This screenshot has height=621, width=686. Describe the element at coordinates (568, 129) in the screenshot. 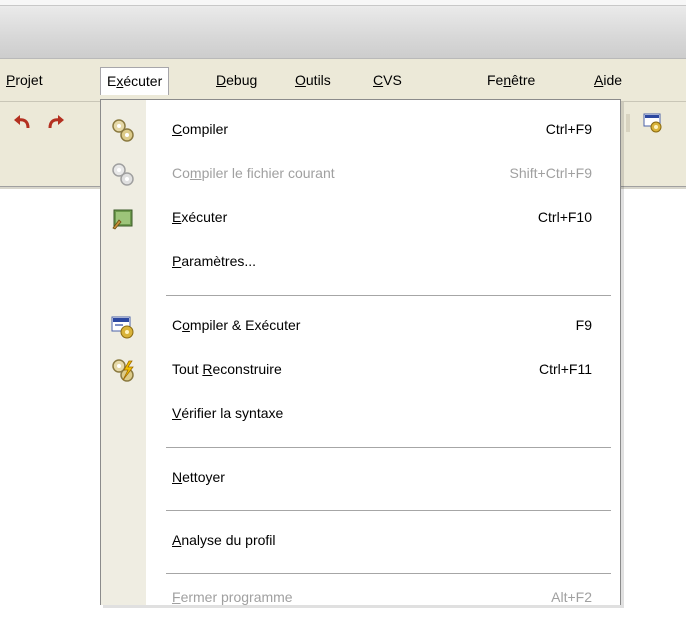

I see `menu-item-shortcut: Ctrl+F9` at that location.